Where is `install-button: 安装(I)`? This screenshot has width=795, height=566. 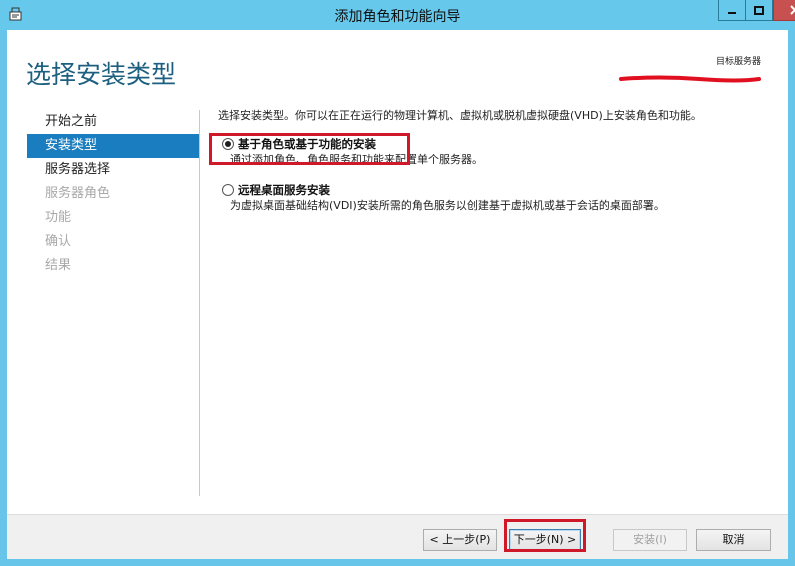
install-button: 安装(I) is located at coordinates (650, 540).